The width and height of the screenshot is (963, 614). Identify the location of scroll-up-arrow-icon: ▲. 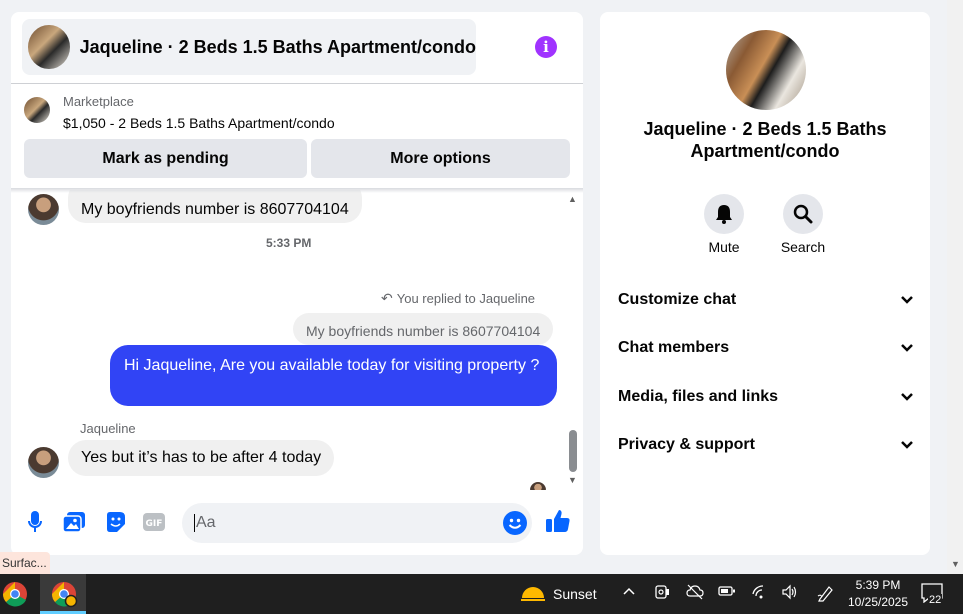
(572, 199).